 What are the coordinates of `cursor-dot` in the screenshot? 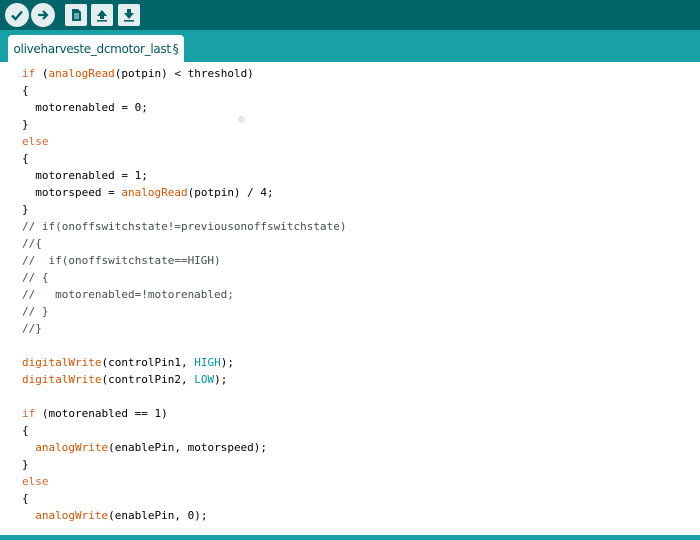 It's located at (241, 119).